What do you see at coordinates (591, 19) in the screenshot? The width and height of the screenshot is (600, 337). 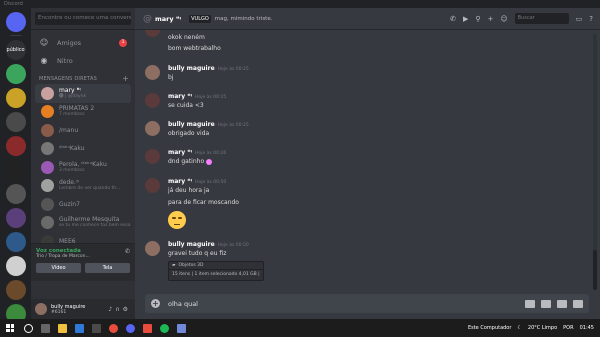 I see `help-icon: ?` at bounding box center [591, 19].